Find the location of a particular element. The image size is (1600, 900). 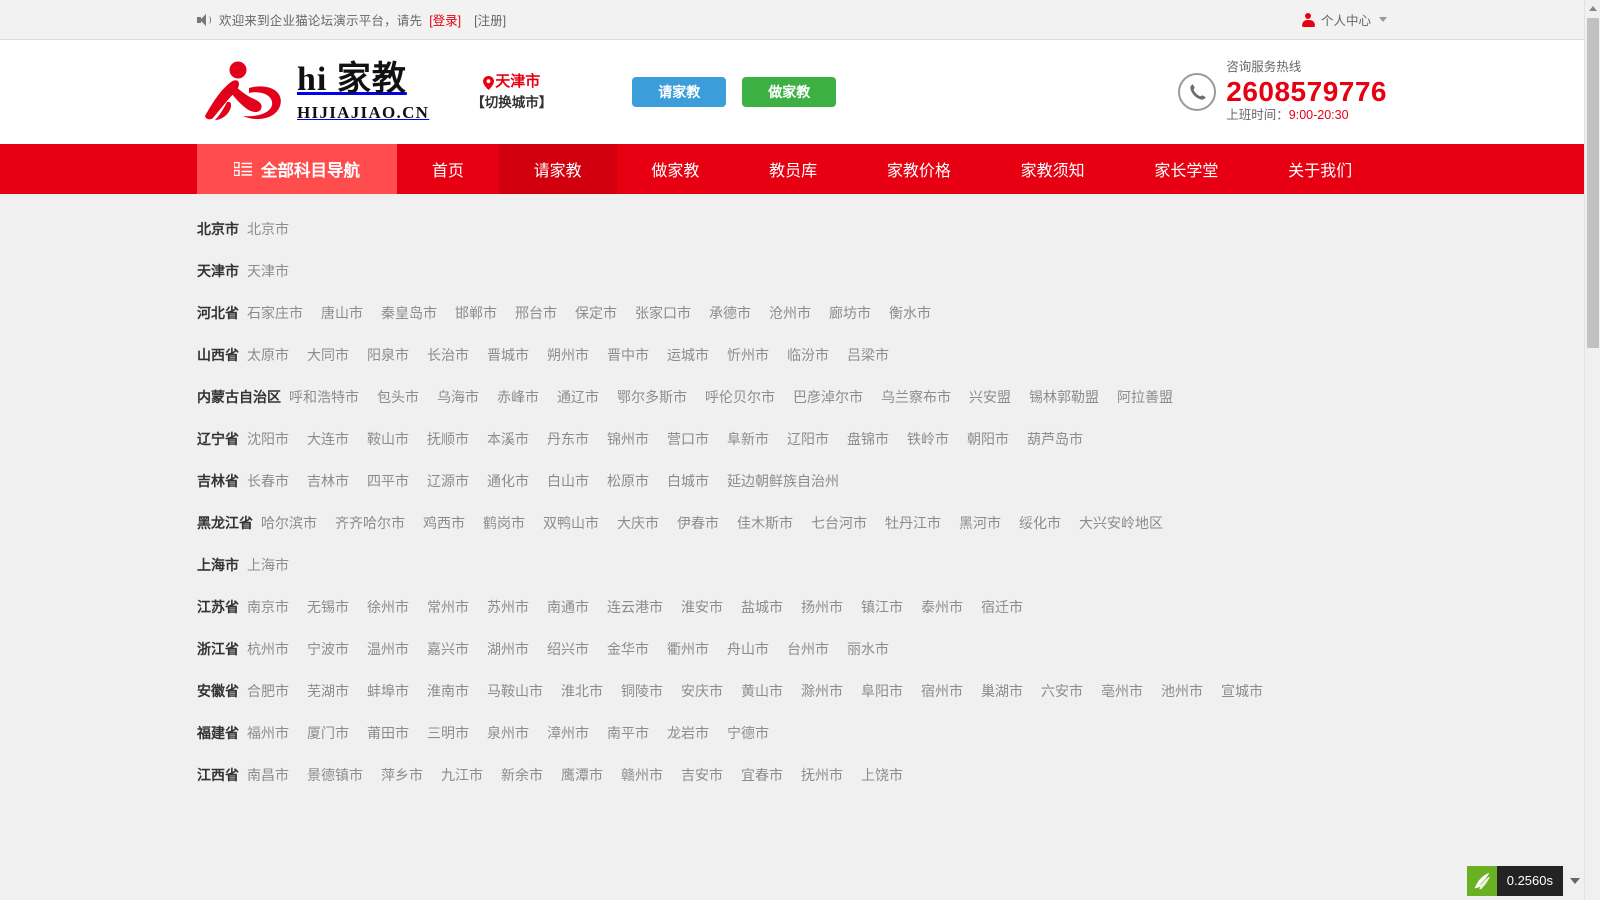

city-link: 佳木斯市 is located at coordinates (765, 523).